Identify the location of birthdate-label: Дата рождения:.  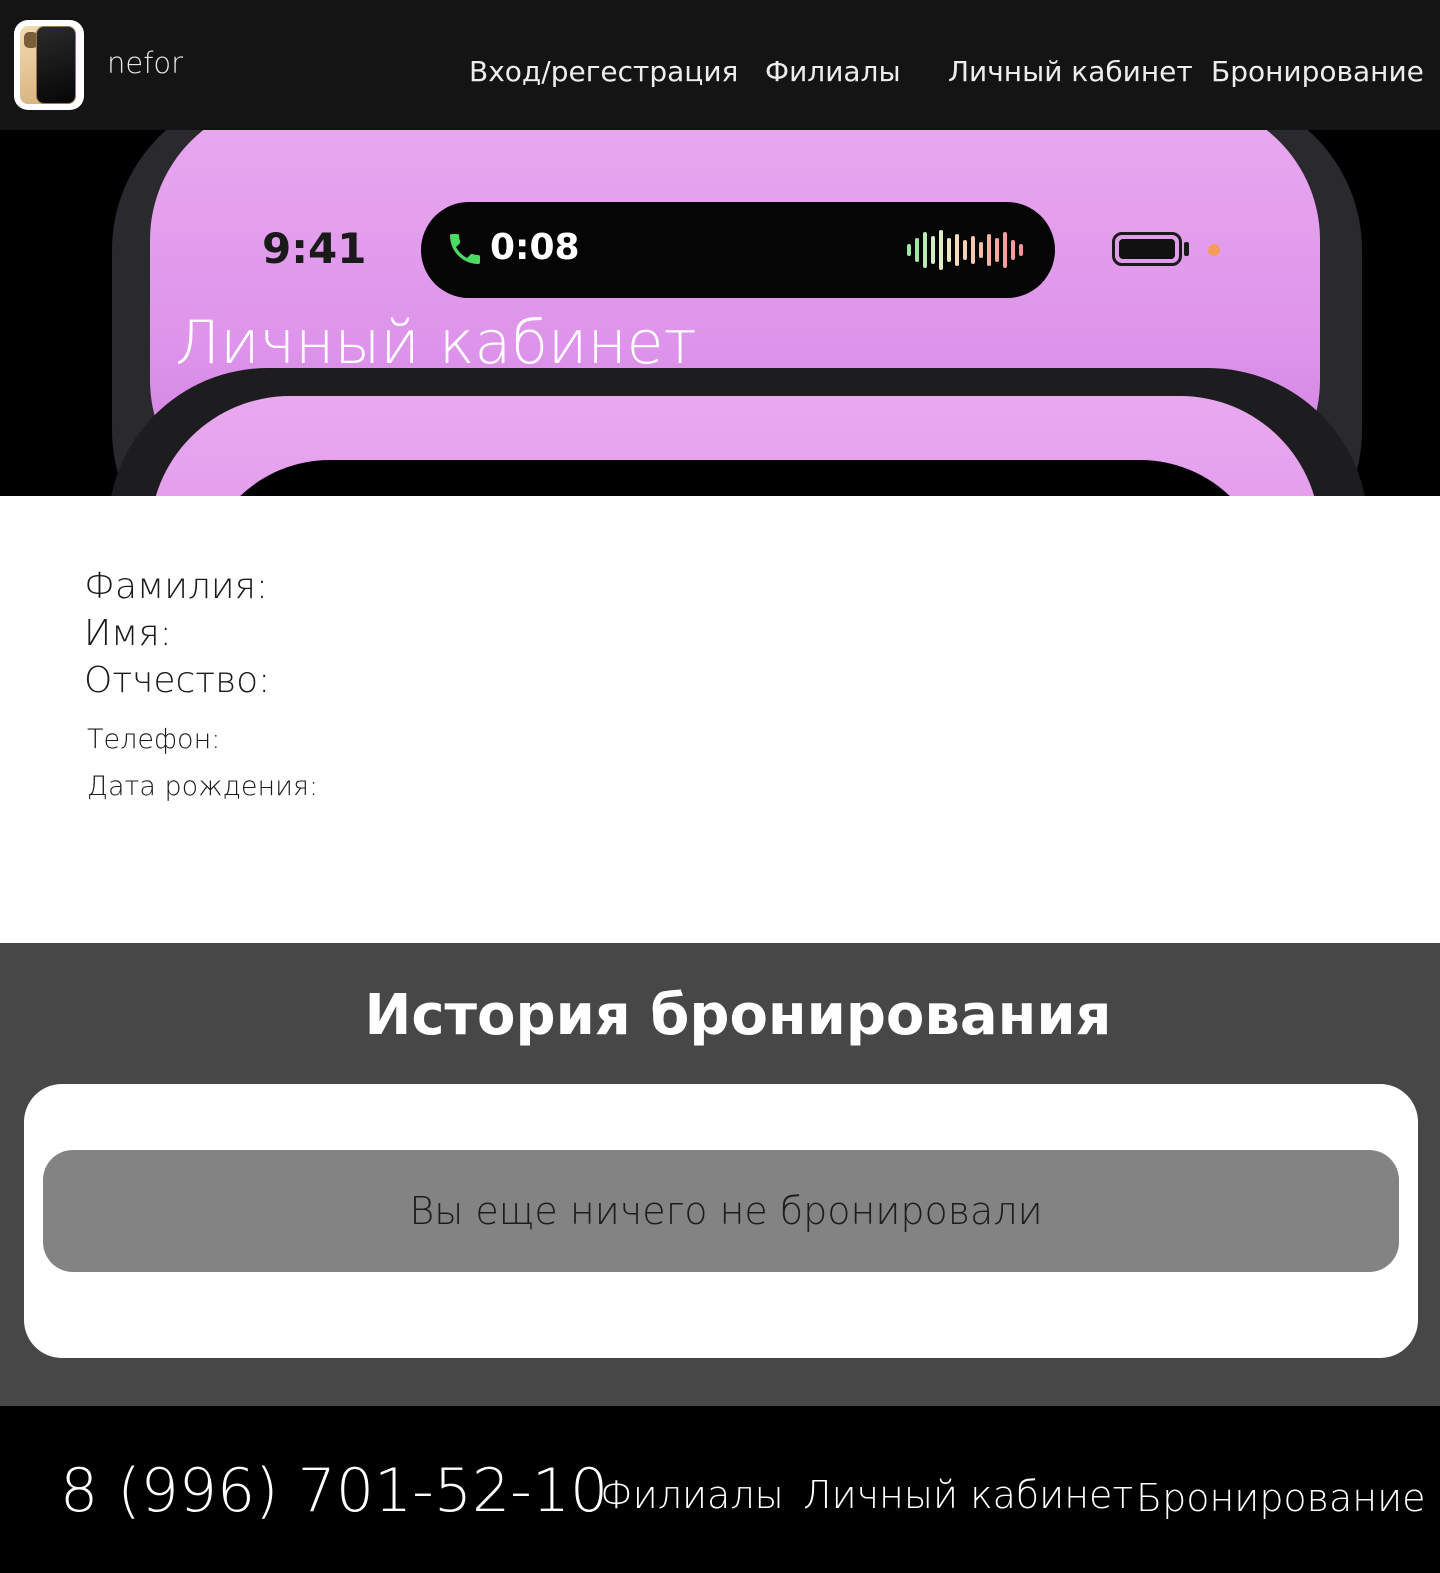
(203, 786).